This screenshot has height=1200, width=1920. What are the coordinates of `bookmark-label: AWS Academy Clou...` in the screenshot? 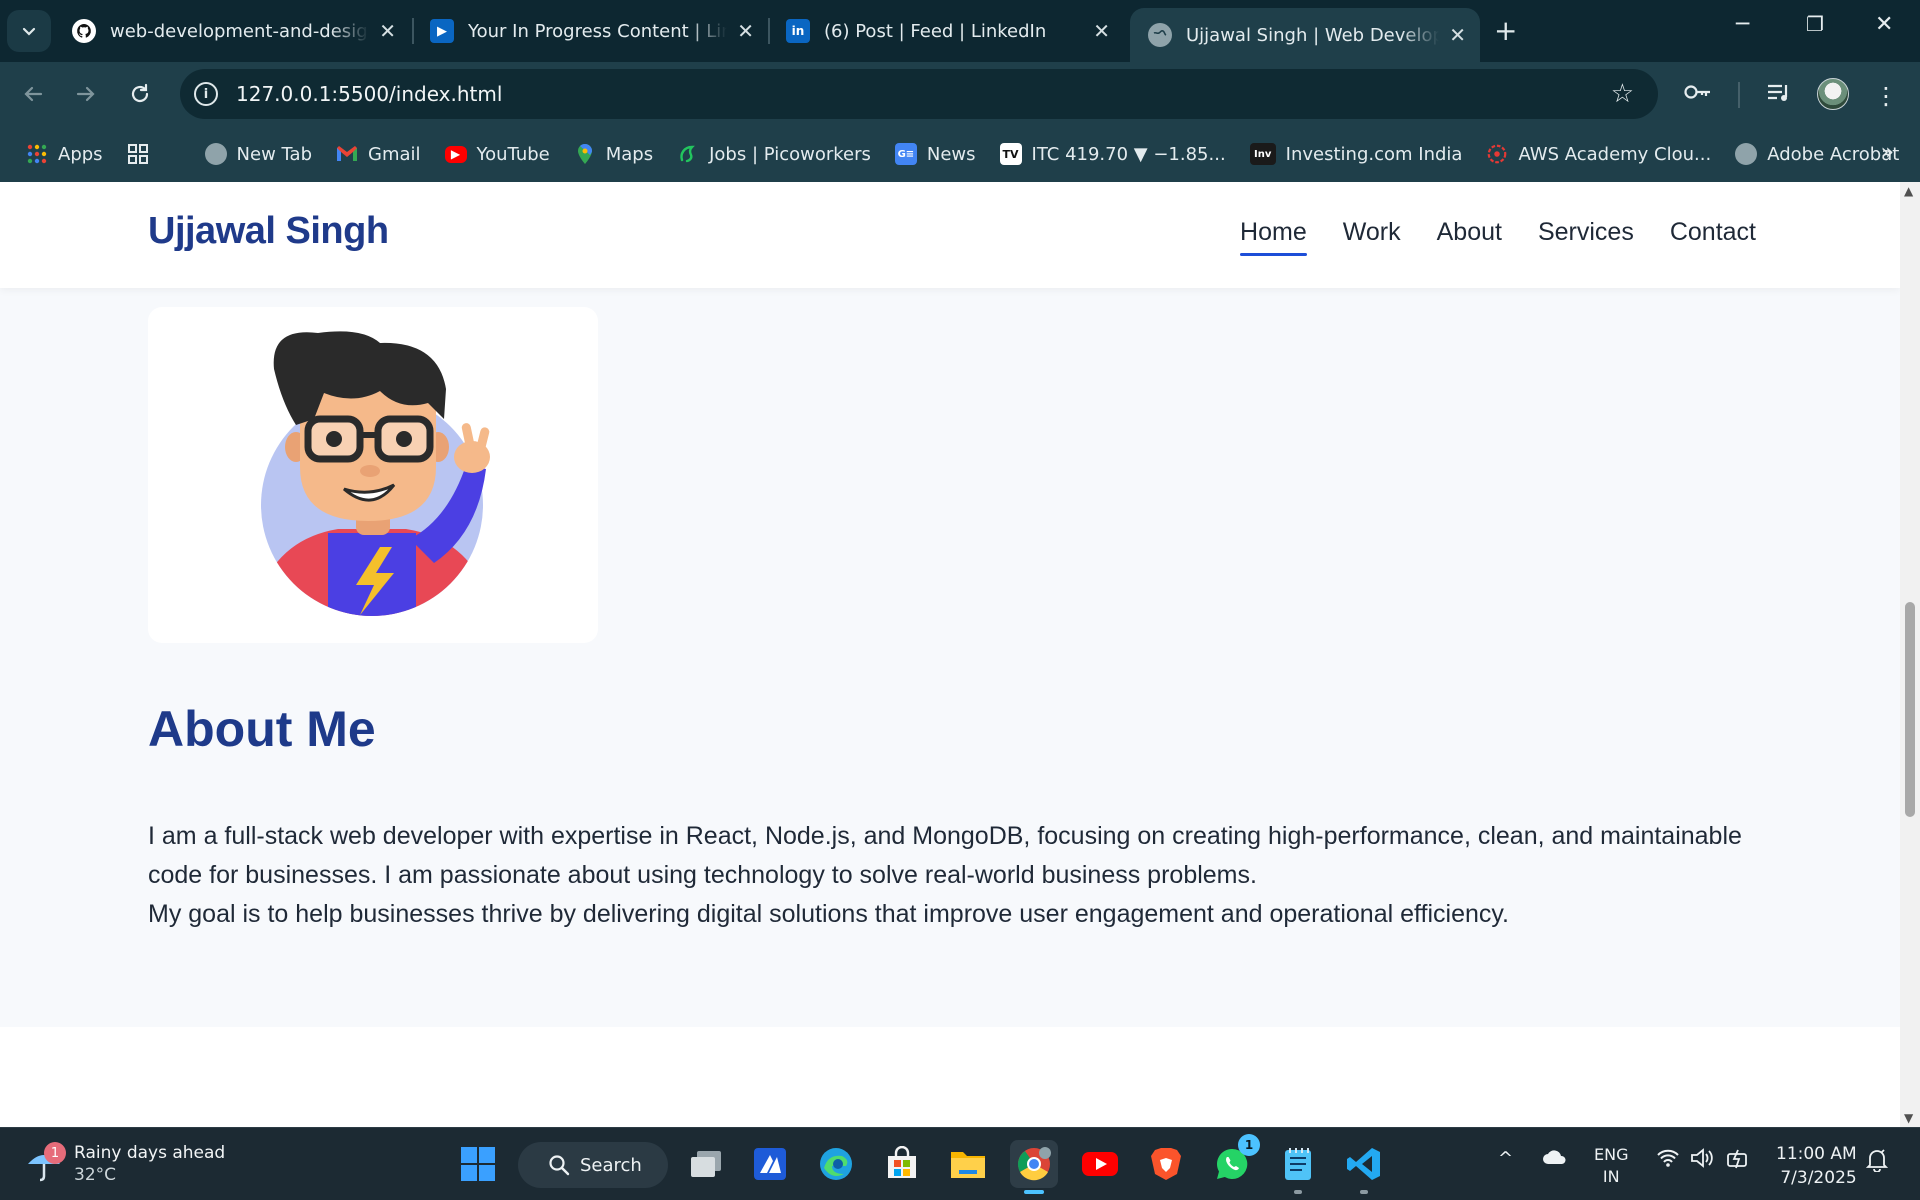 It's located at (1615, 154).